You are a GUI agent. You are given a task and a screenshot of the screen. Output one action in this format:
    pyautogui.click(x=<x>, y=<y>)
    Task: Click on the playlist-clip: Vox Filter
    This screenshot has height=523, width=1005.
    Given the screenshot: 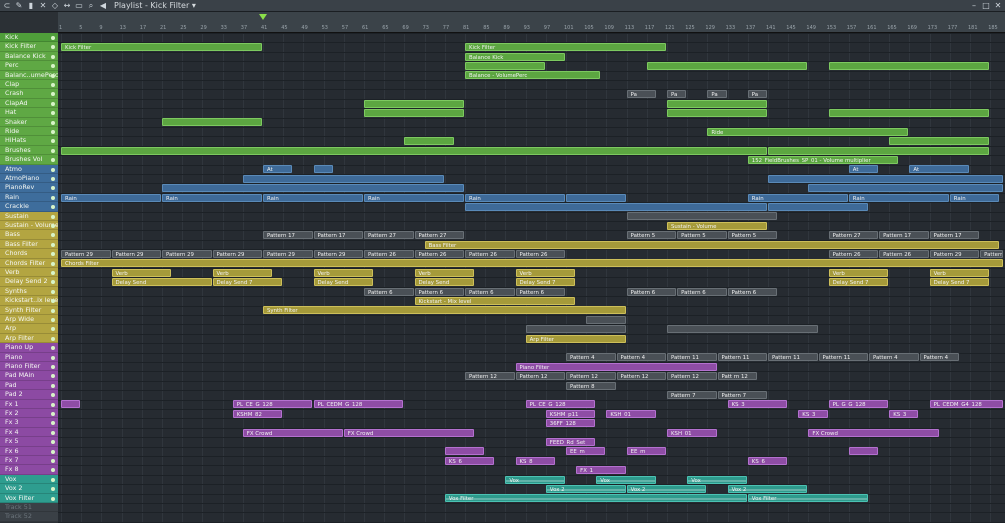 What is the action you would take?
    pyautogui.click(x=807, y=498)
    